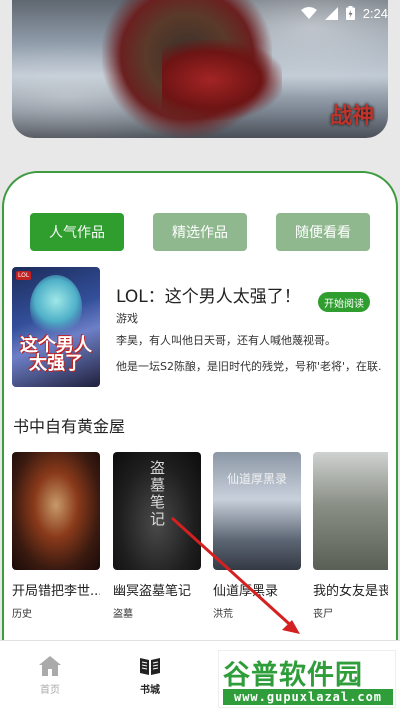 The width and height of the screenshot is (400, 712). I want to click on home-icon, so click(50, 666).